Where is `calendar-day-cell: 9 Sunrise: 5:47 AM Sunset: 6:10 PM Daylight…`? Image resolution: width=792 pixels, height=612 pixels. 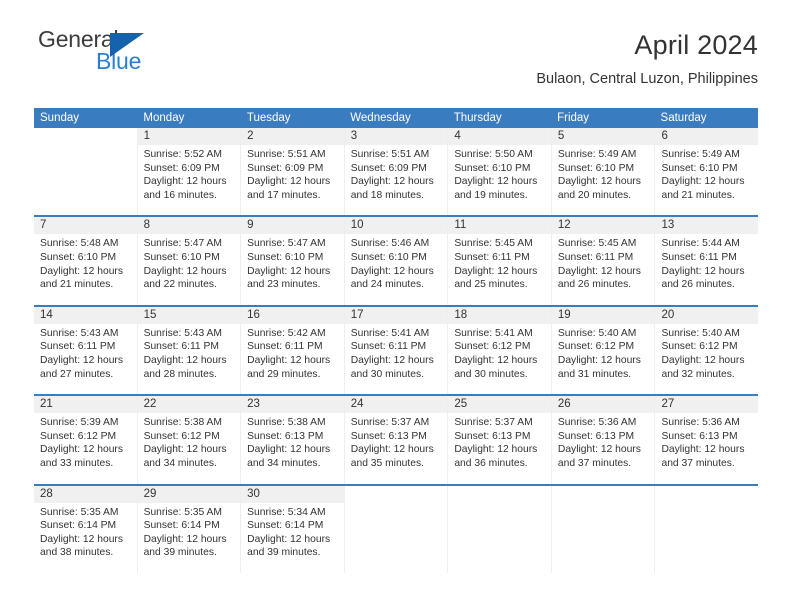
calendar-day-cell: 9 Sunrise: 5:47 AM Sunset: 6:10 PM Daylight… is located at coordinates (292, 261).